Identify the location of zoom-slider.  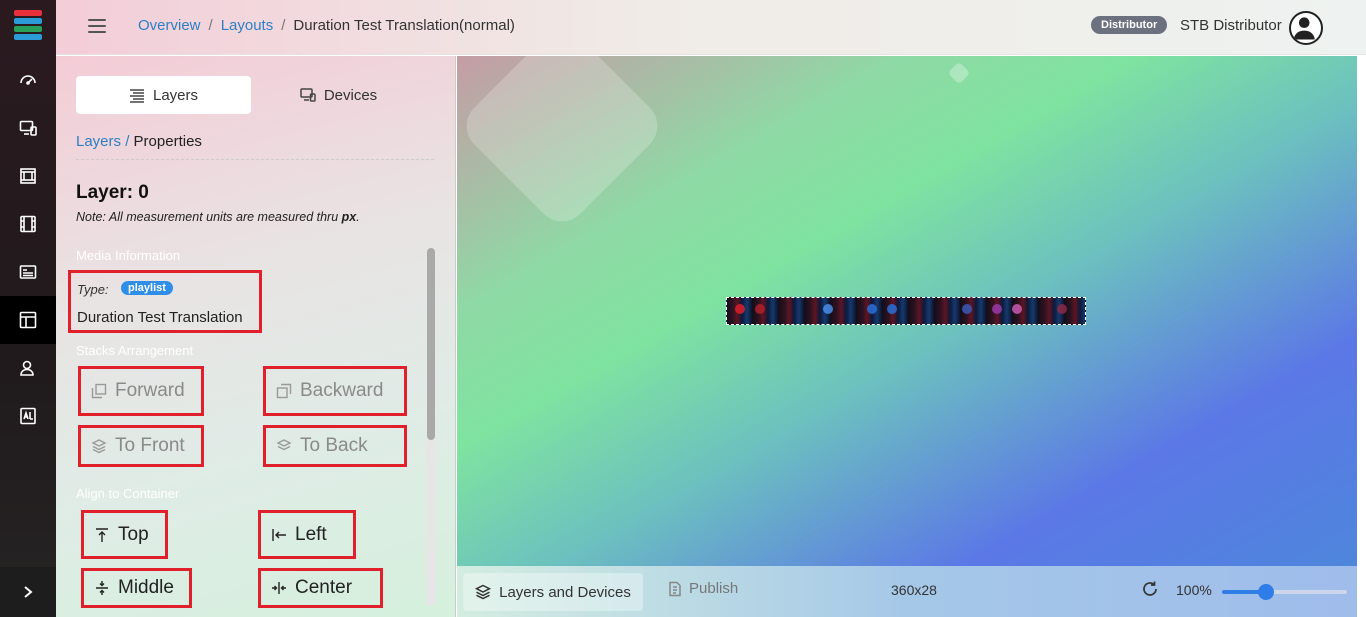
(1284, 592).